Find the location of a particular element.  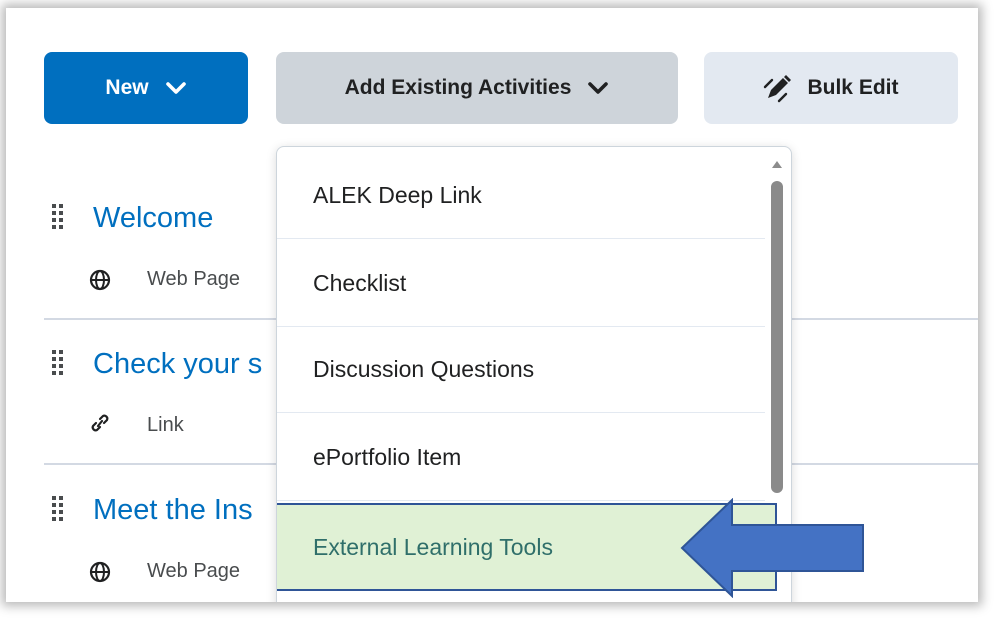

content-item-title: Check your s is located at coordinates (177, 364).